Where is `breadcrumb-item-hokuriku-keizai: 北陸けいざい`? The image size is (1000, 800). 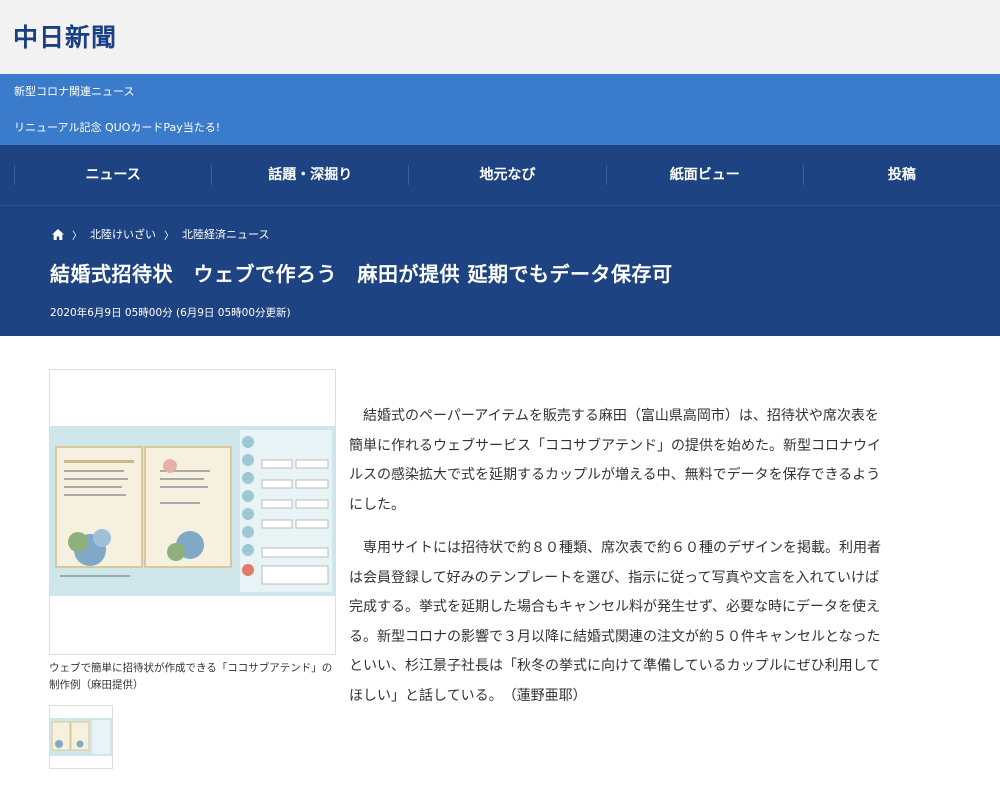
breadcrumb-item-hokuriku-keizai: 北陸けいざい is located at coordinates (123, 234).